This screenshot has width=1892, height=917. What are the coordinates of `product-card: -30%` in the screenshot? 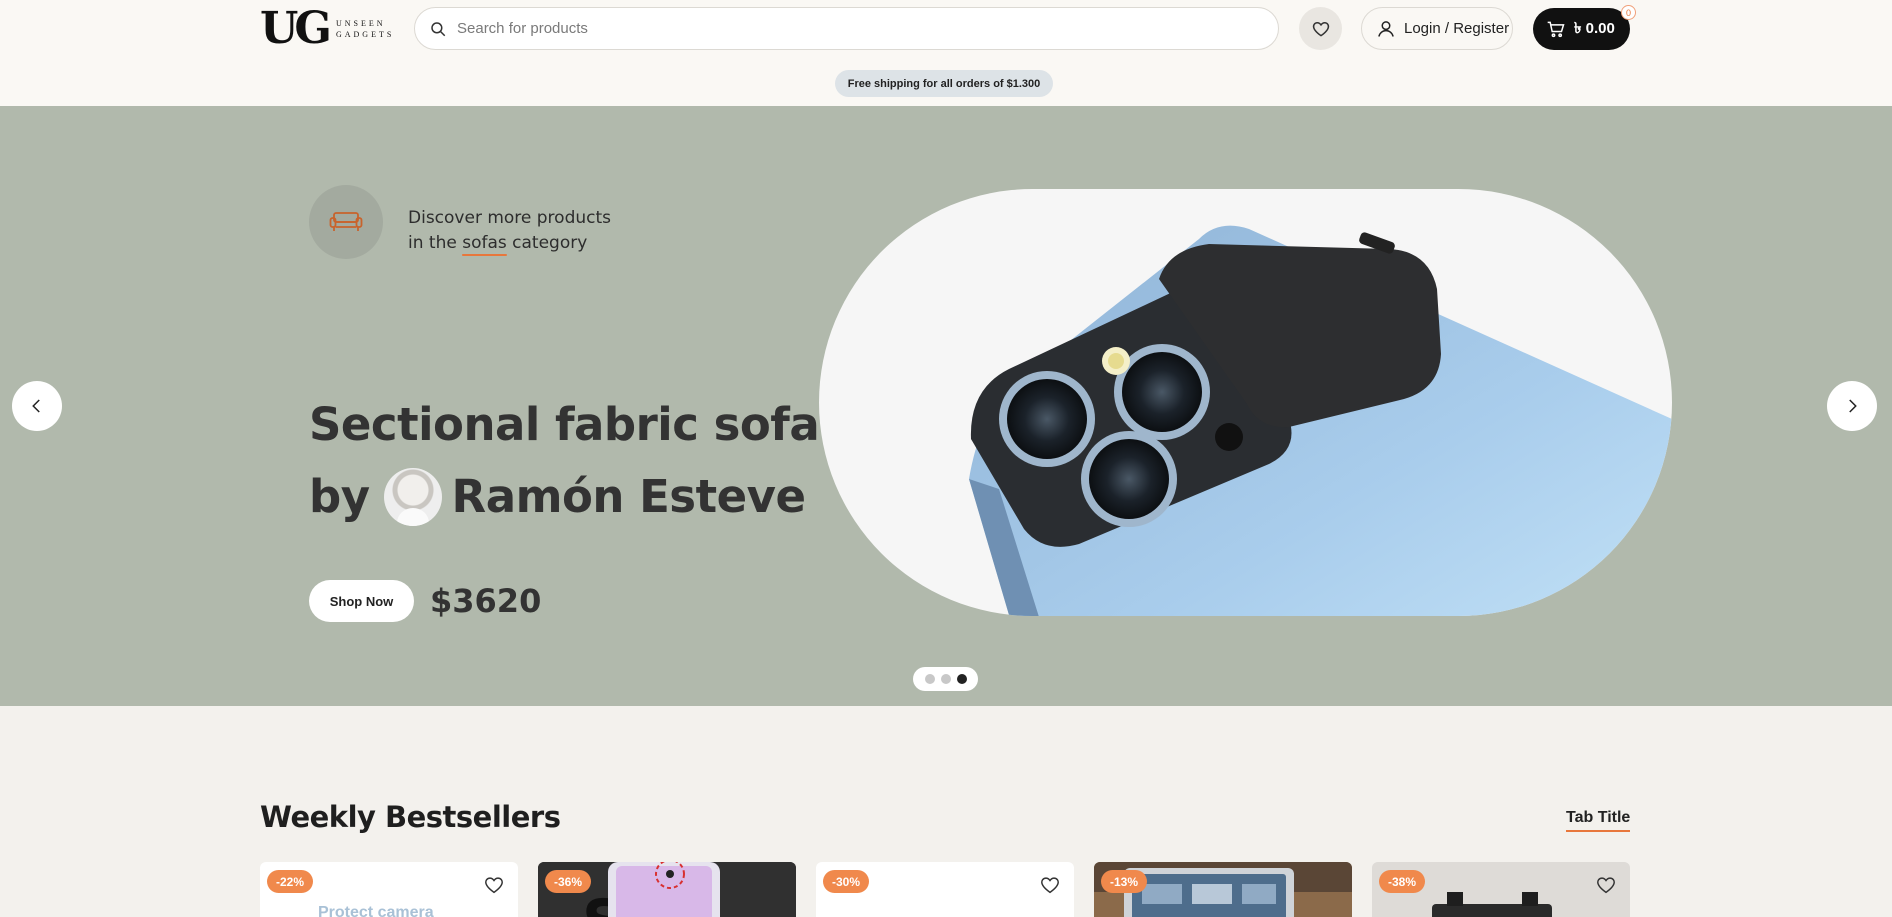 It's located at (945, 889).